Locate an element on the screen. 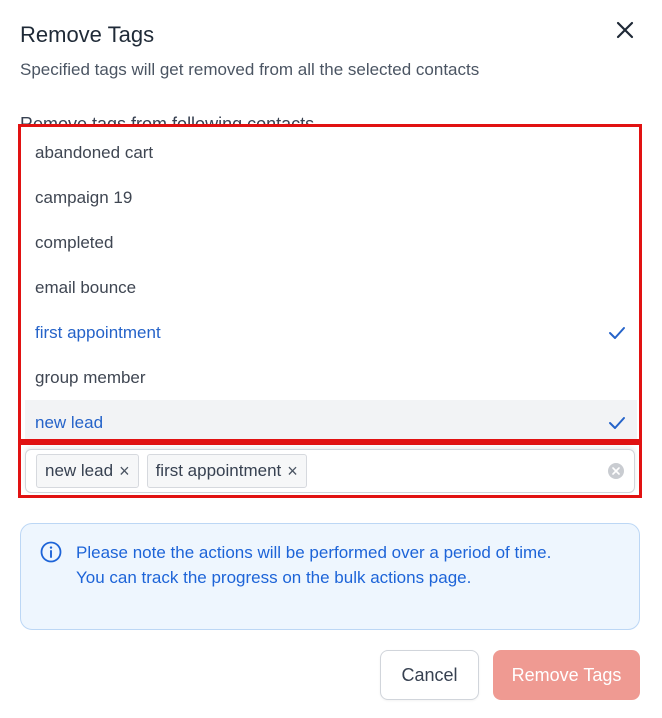 The image size is (662, 718). section-label: Remove tags from following contacts is located at coordinates (167, 119).